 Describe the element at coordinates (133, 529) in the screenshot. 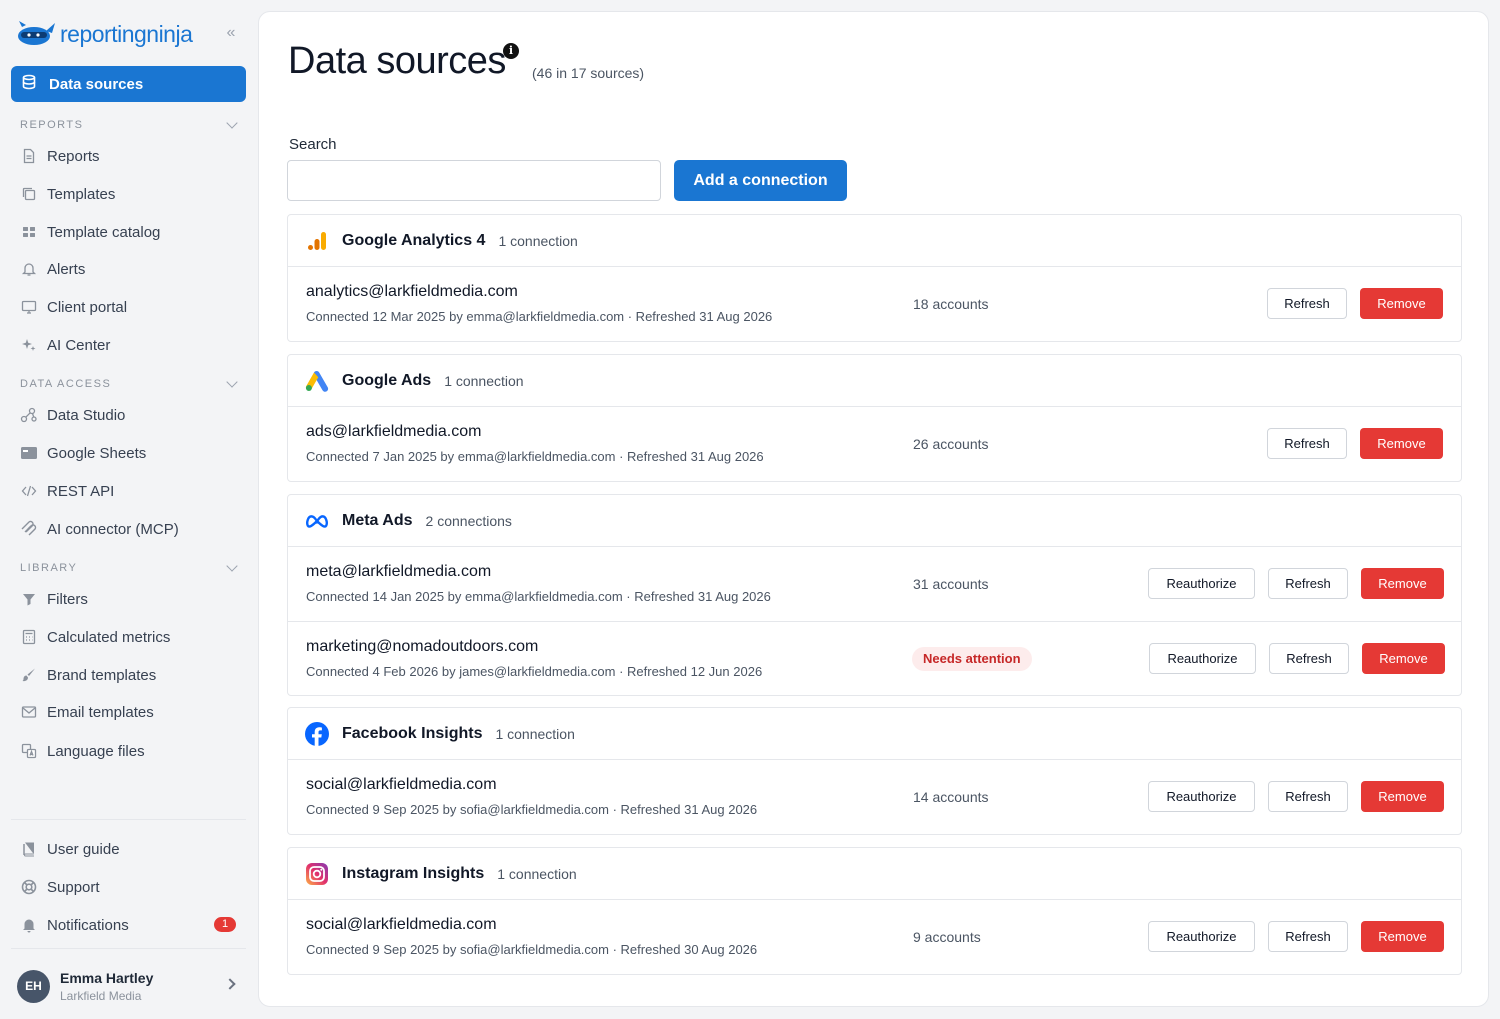

I see `sidebar-item-ai-connector: AI connector (MCP)` at that location.